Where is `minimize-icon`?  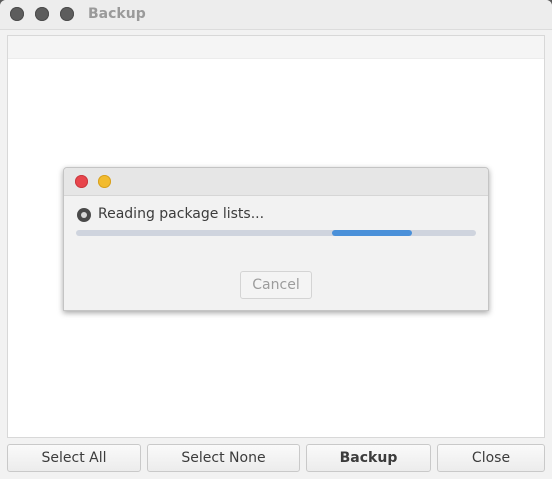
minimize-icon is located at coordinates (42, 14).